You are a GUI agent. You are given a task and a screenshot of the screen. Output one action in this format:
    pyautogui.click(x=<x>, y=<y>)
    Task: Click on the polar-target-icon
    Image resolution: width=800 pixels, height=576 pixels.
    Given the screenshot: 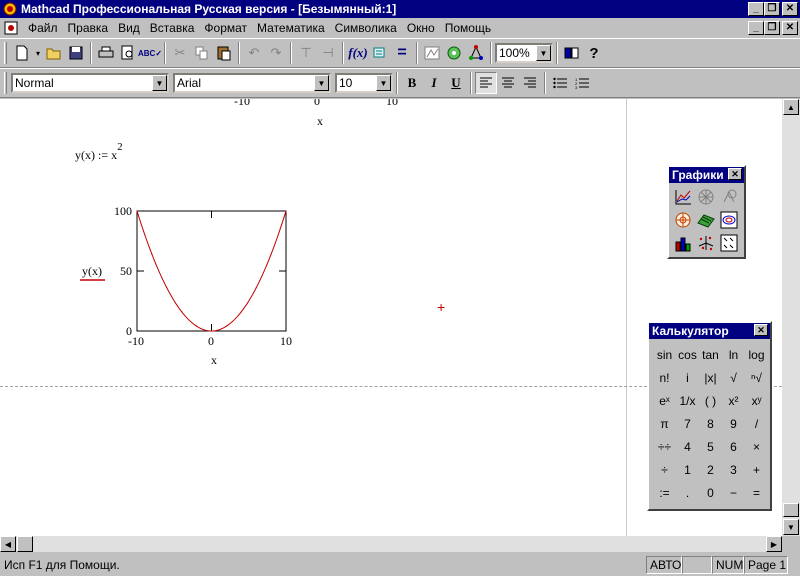 What is the action you would take?
    pyautogui.click(x=683, y=220)
    